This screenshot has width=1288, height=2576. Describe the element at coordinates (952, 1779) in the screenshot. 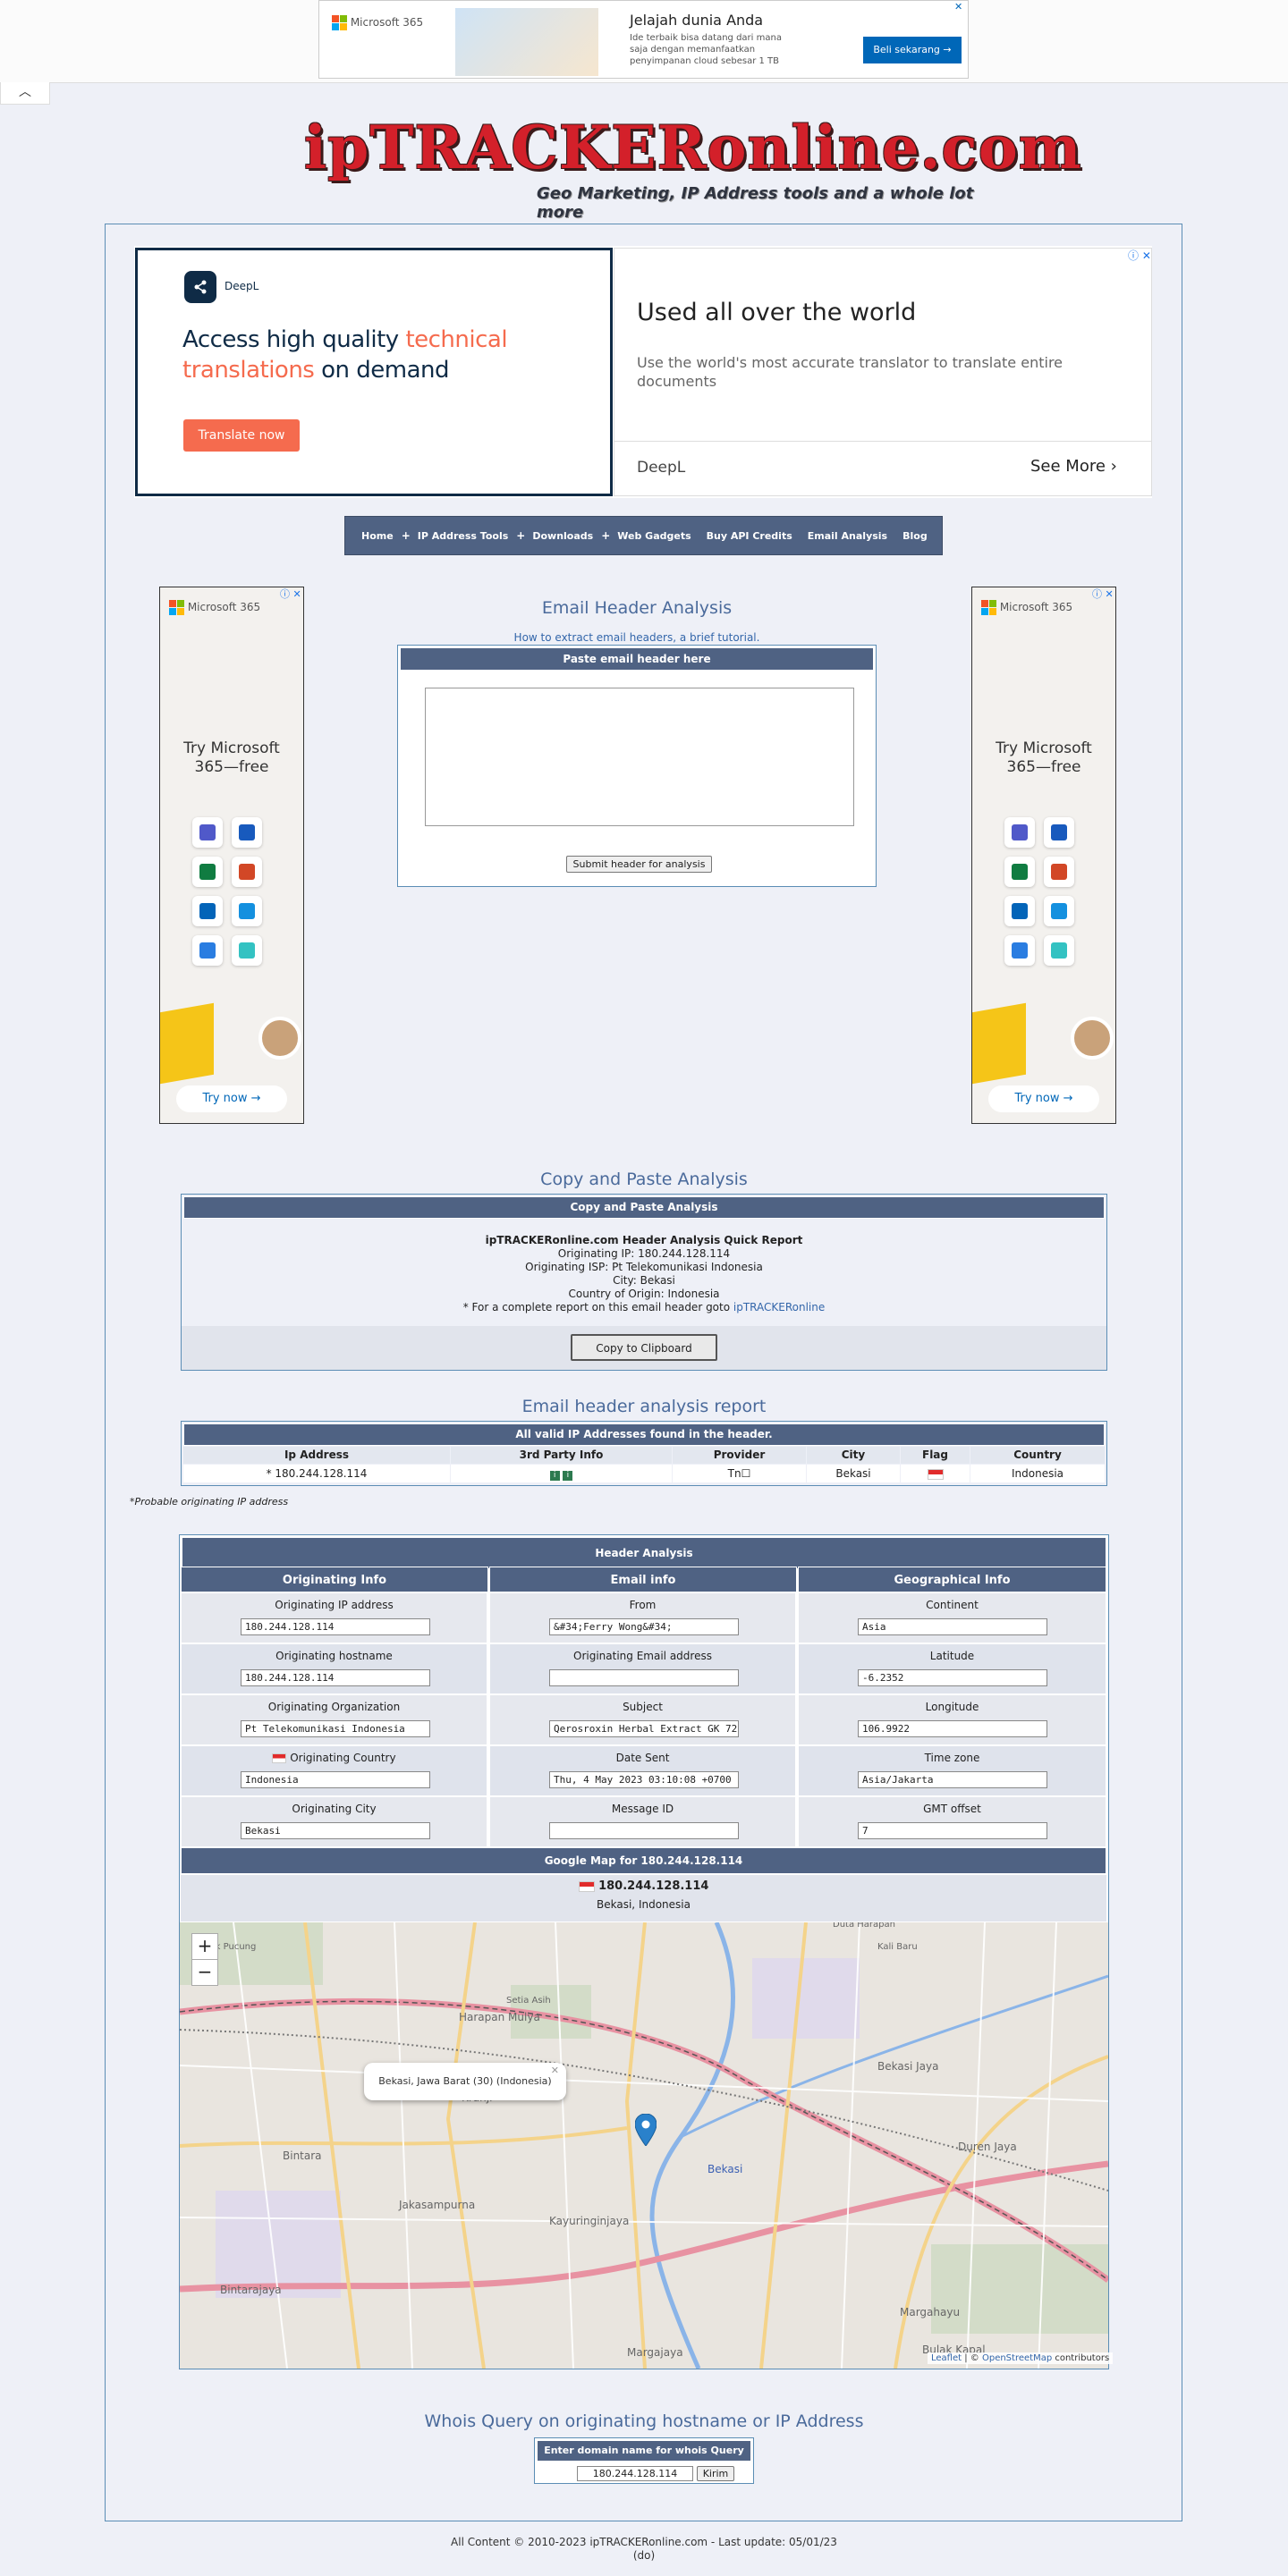

I see `timezone-field: Asia/Jakarta` at that location.